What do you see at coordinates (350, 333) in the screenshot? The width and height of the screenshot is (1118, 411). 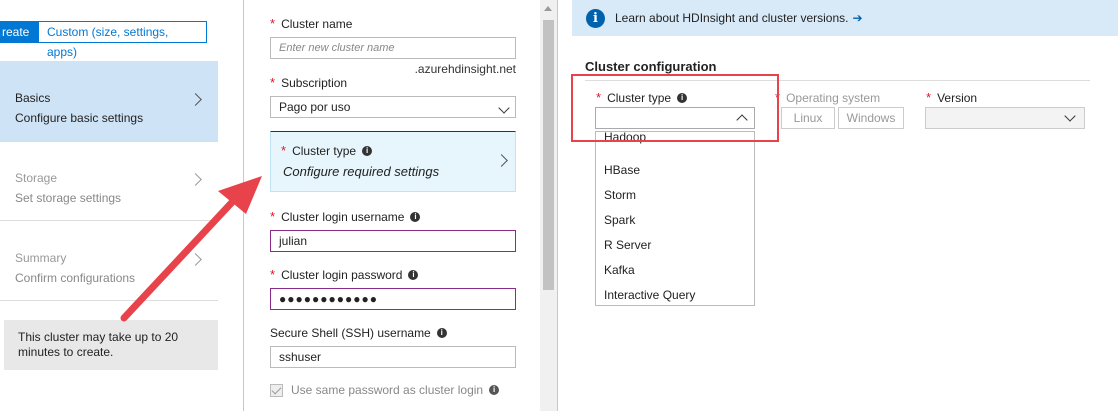 I see `ssh-username-label: Secure Shell (SSH) username` at bounding box center [350, 333].